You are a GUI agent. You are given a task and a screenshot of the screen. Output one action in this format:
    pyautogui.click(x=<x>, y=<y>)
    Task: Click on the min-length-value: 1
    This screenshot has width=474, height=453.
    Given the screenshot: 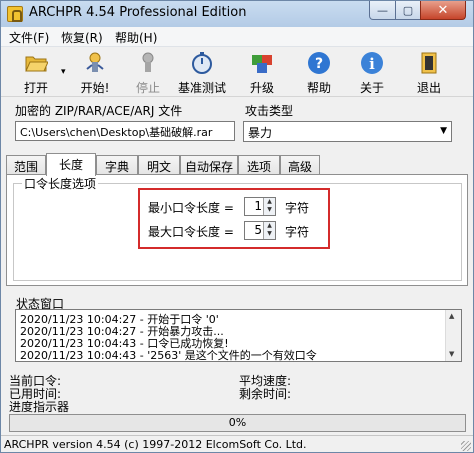 What is the action you would take?
    pyautogui.click(x=258, y=206)
    